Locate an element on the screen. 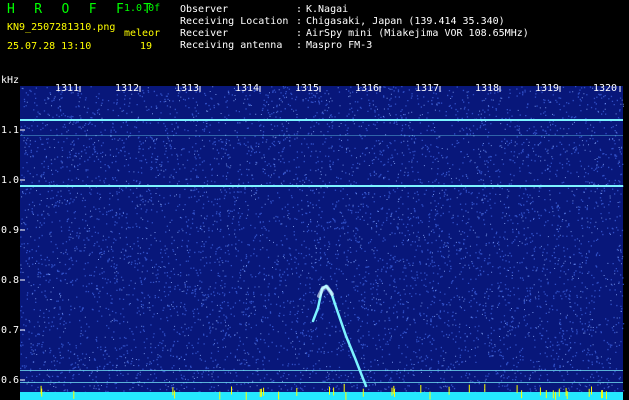 This screenshot has width=629, height=400. freq-tick-label: 0.9 is located at coordinates (10, 230).